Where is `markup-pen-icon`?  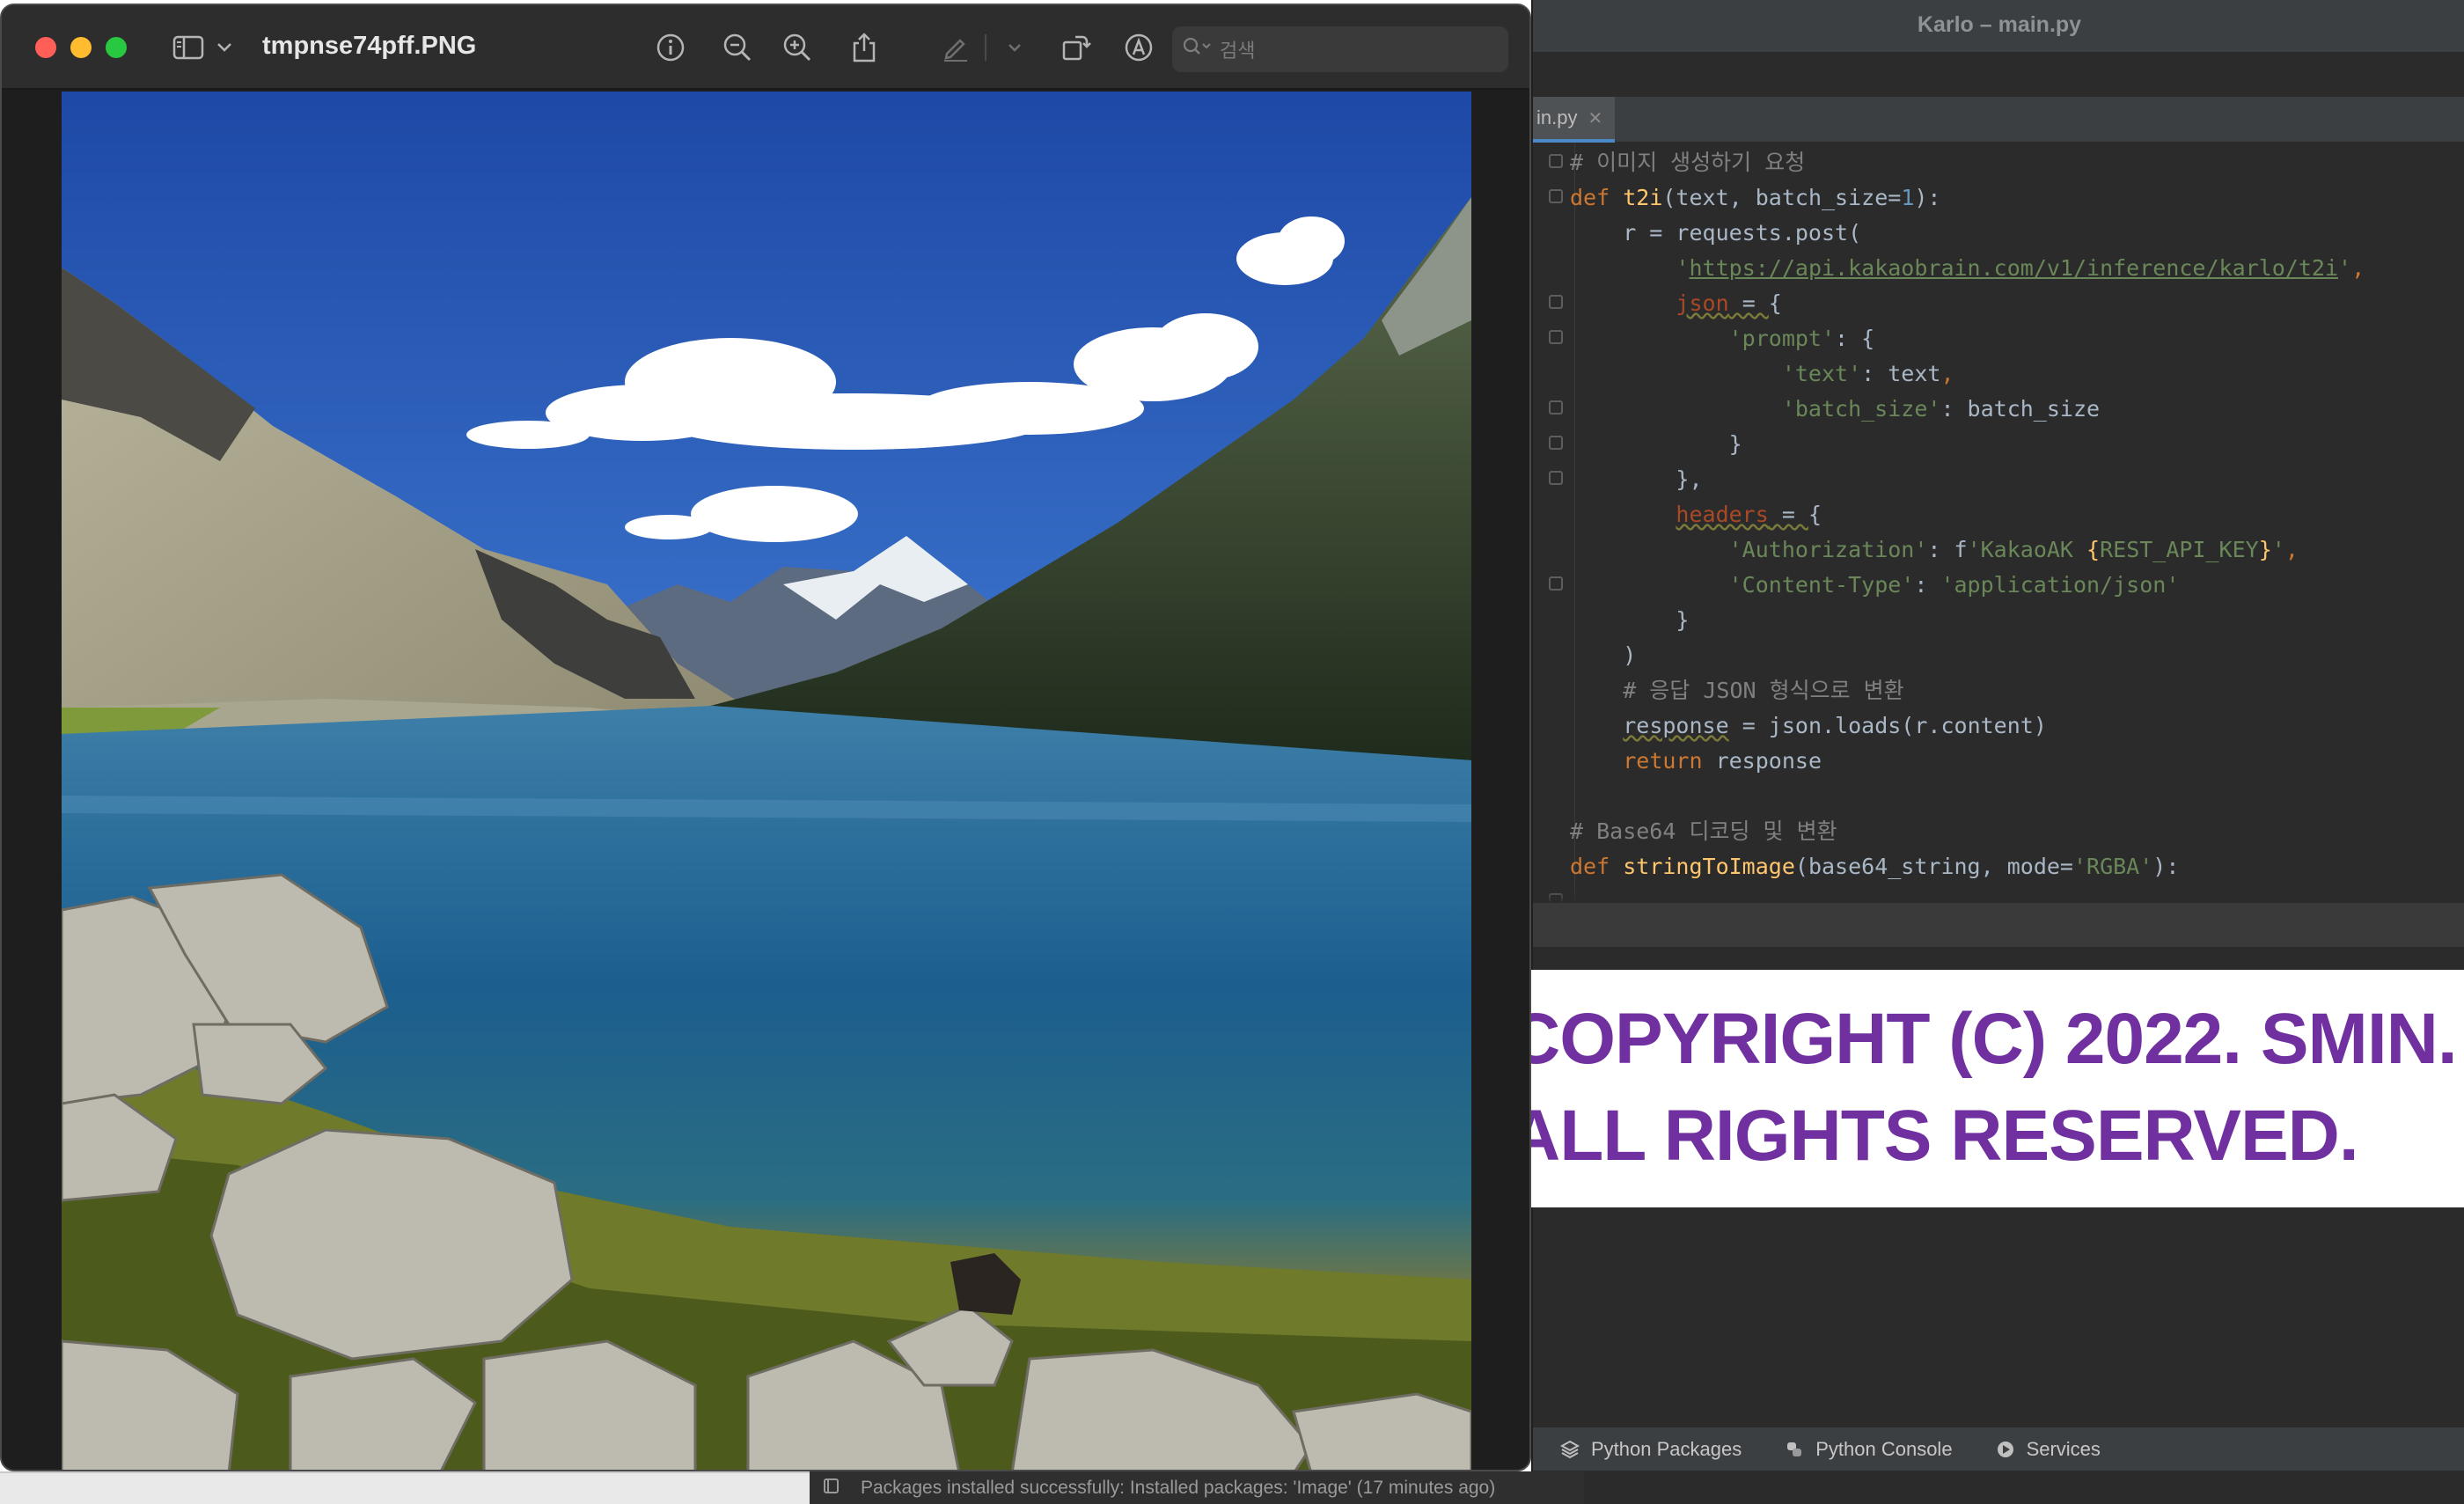
markup-pen-icon is located at coordinates (956, 47).